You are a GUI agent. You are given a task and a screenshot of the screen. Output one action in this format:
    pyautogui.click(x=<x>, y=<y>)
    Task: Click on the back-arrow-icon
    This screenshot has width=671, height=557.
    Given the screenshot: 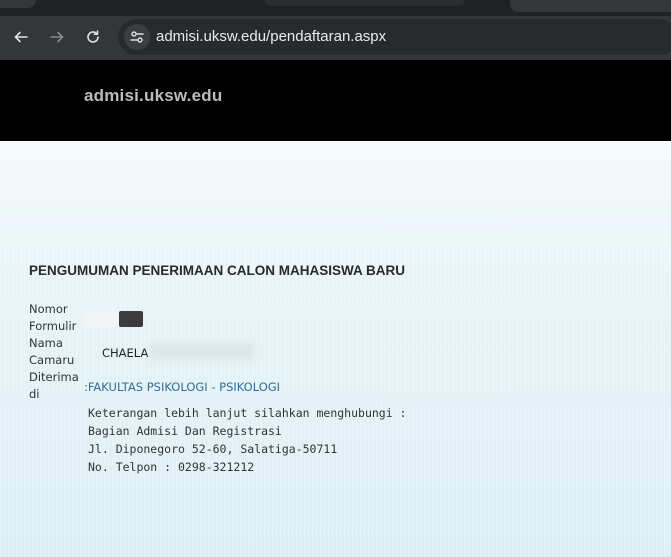 What is the action you would take?
    pyautogui.click(x=21, y=37)
    